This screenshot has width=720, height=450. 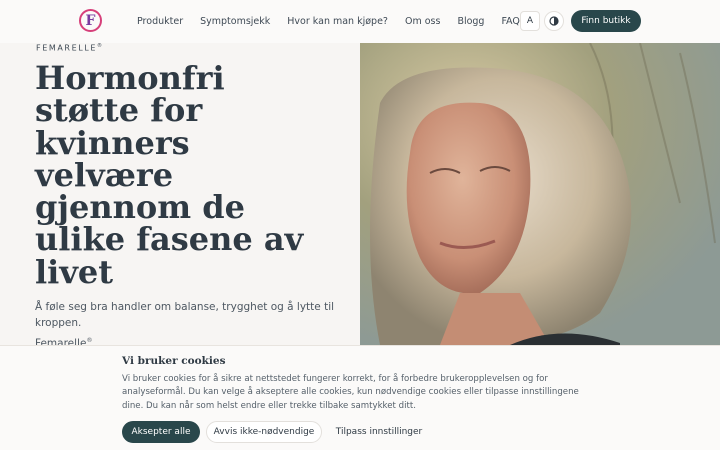 What do you see at coordinates (422, 21) in the screenshot?
I see `nav-item-om-oss: Om oss` at bounding box center [422, 21].